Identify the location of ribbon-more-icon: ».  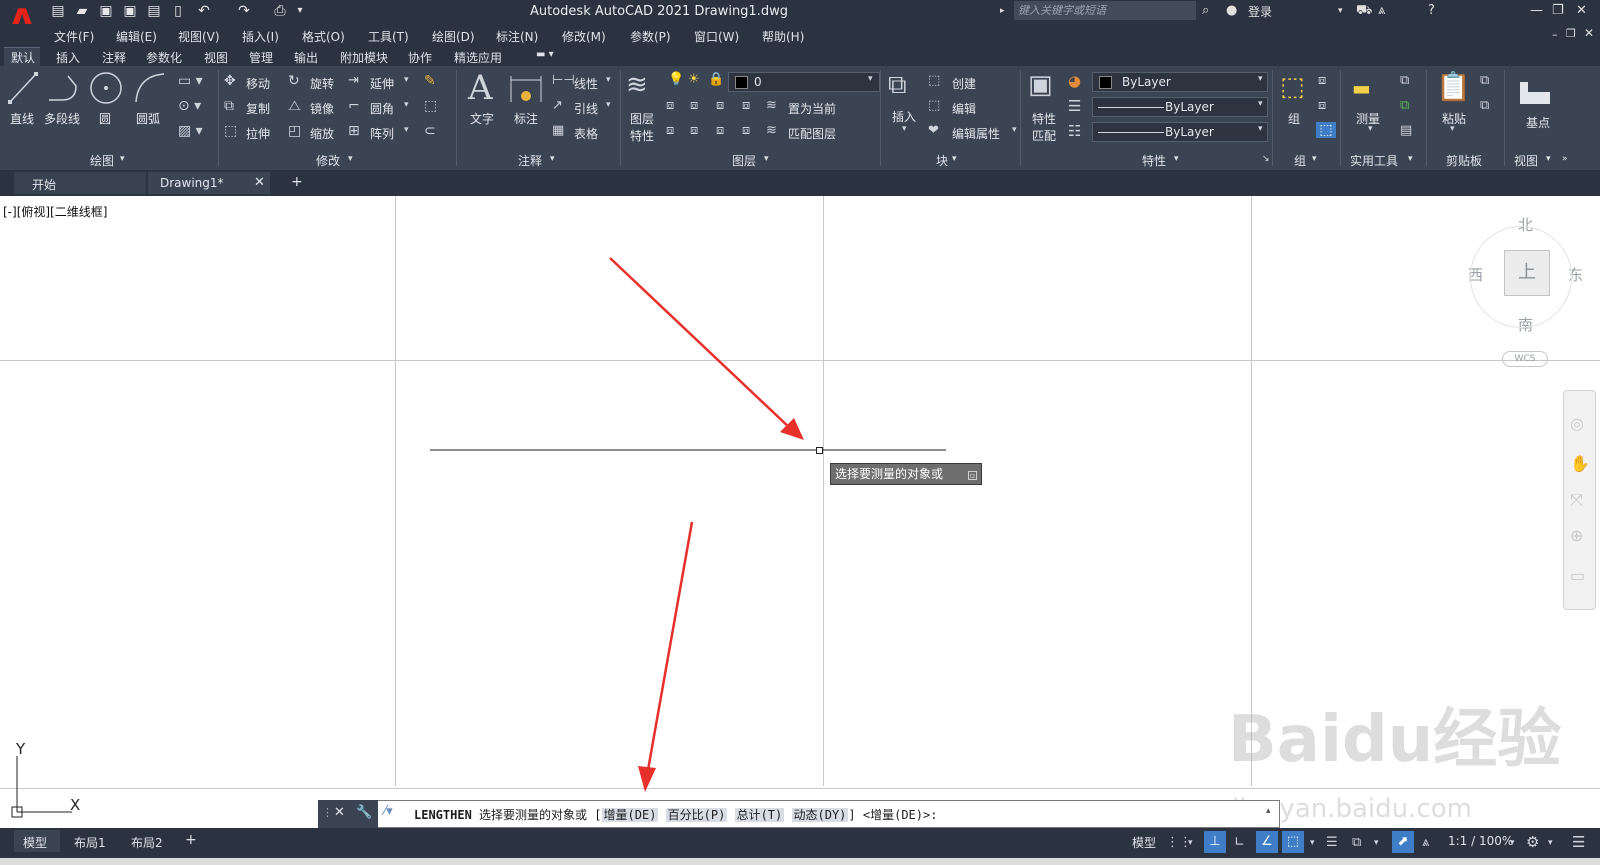
(1565, 159).